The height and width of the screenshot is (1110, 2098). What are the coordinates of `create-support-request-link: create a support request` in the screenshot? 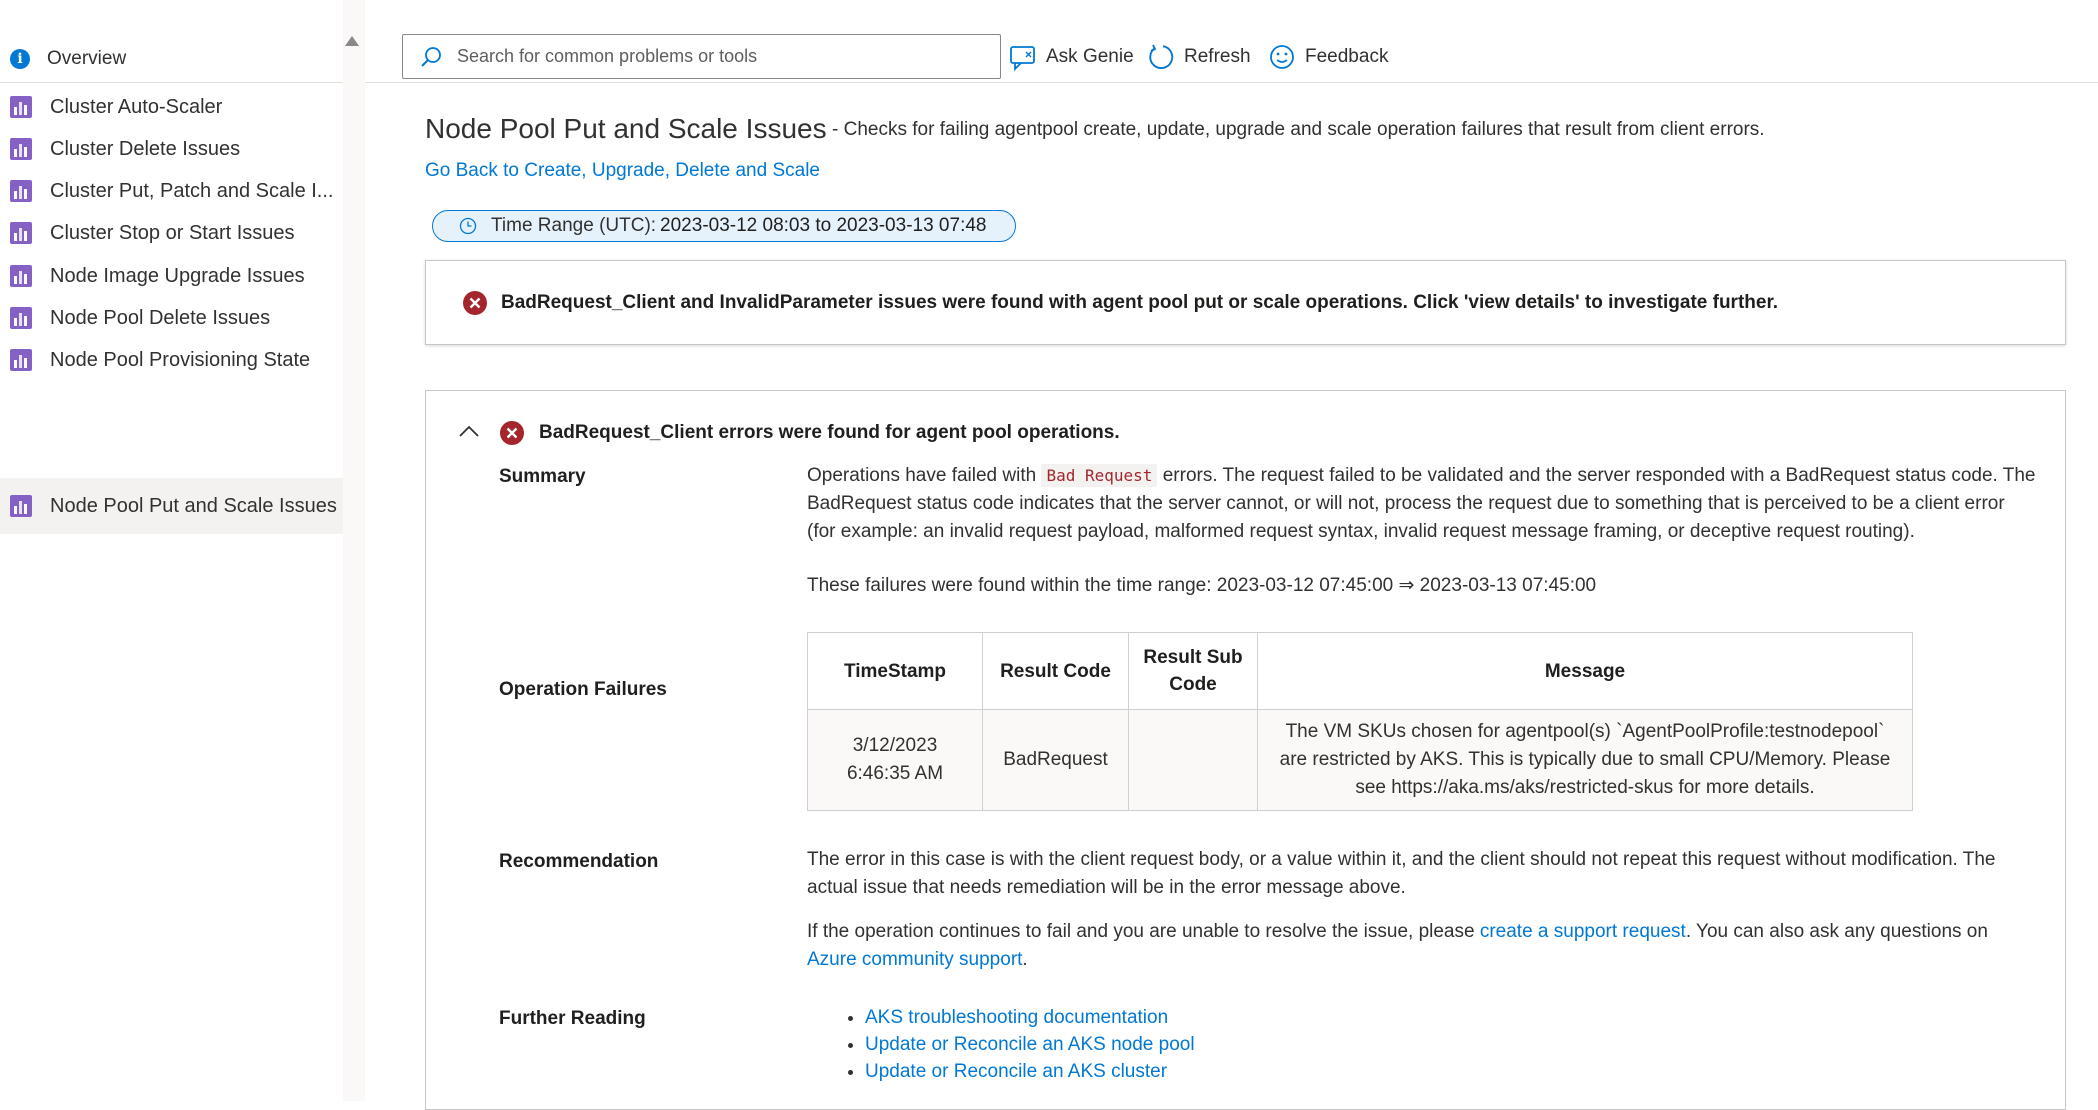 It's located at (1583, 931).